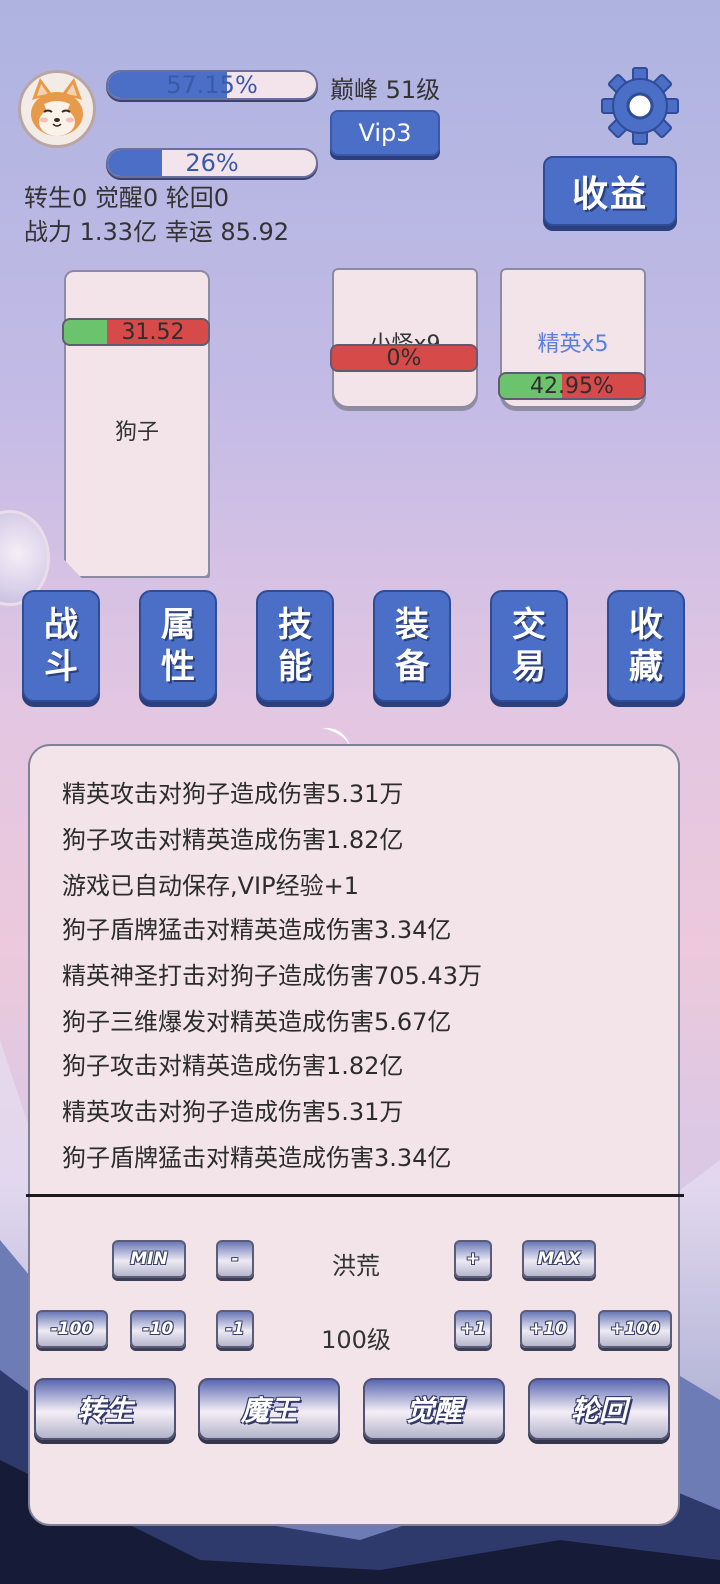  What do you see at coordinates (105, 1409) in the screenshot?
I see `rebirth-button: 转生` at bounding box center [105, 1409].